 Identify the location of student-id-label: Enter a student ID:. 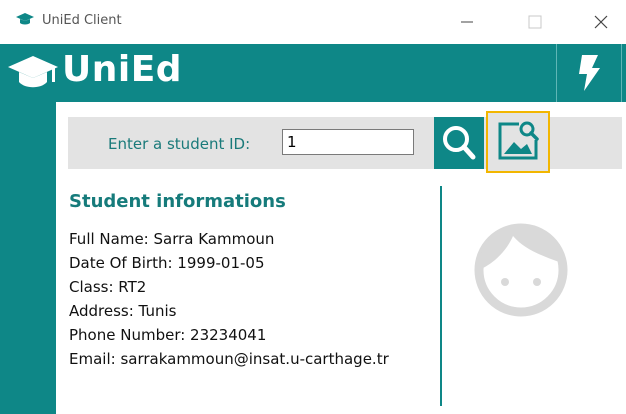
(179, 144).